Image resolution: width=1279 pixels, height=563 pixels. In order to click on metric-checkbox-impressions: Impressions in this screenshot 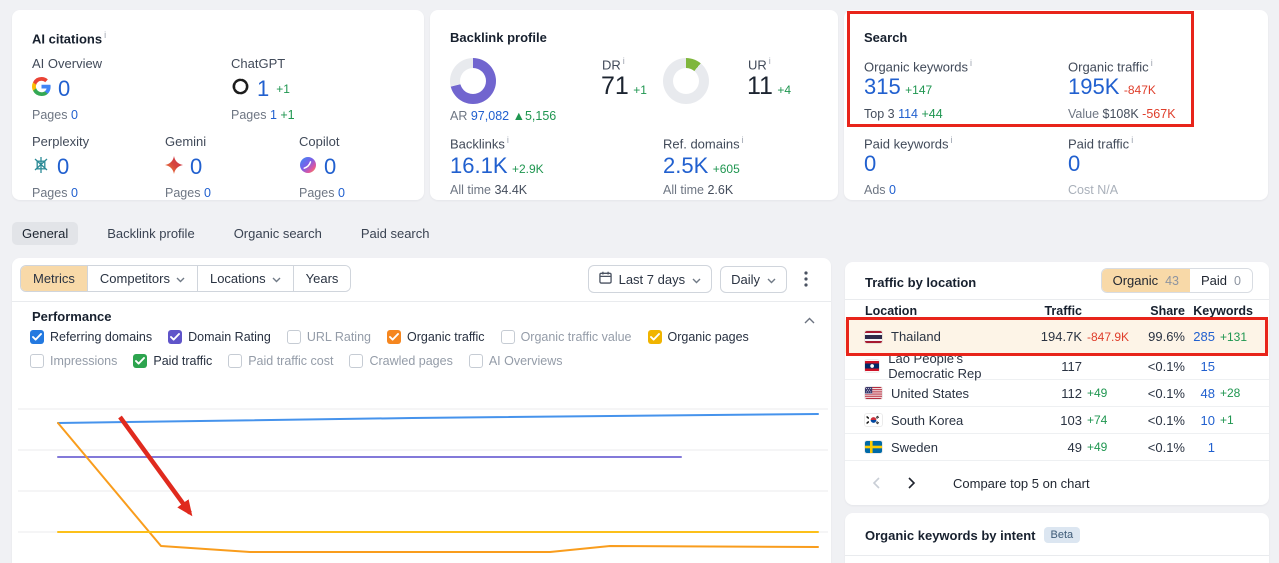, I will do `click(73, 361)`.